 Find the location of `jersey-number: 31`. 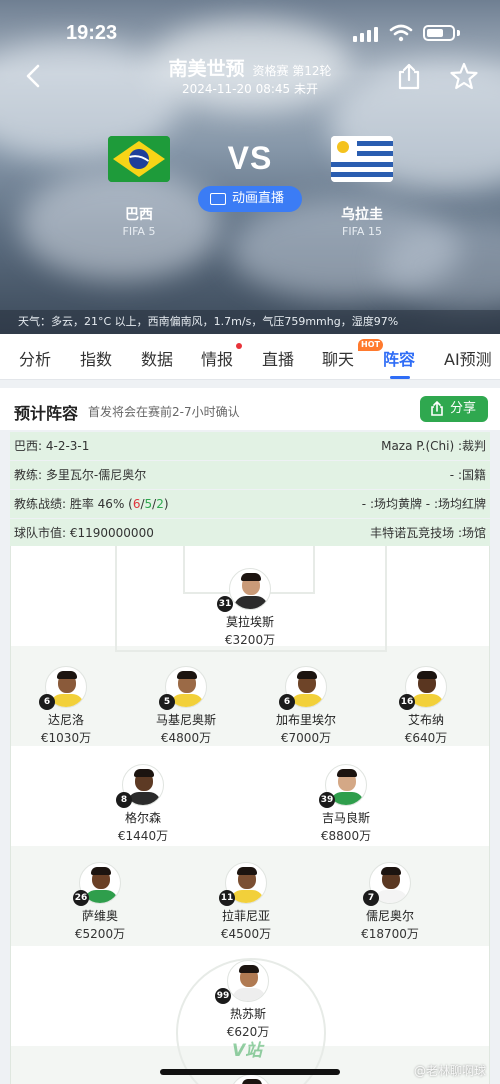

jersey-number: 31 is located at coordinates (225, 604).